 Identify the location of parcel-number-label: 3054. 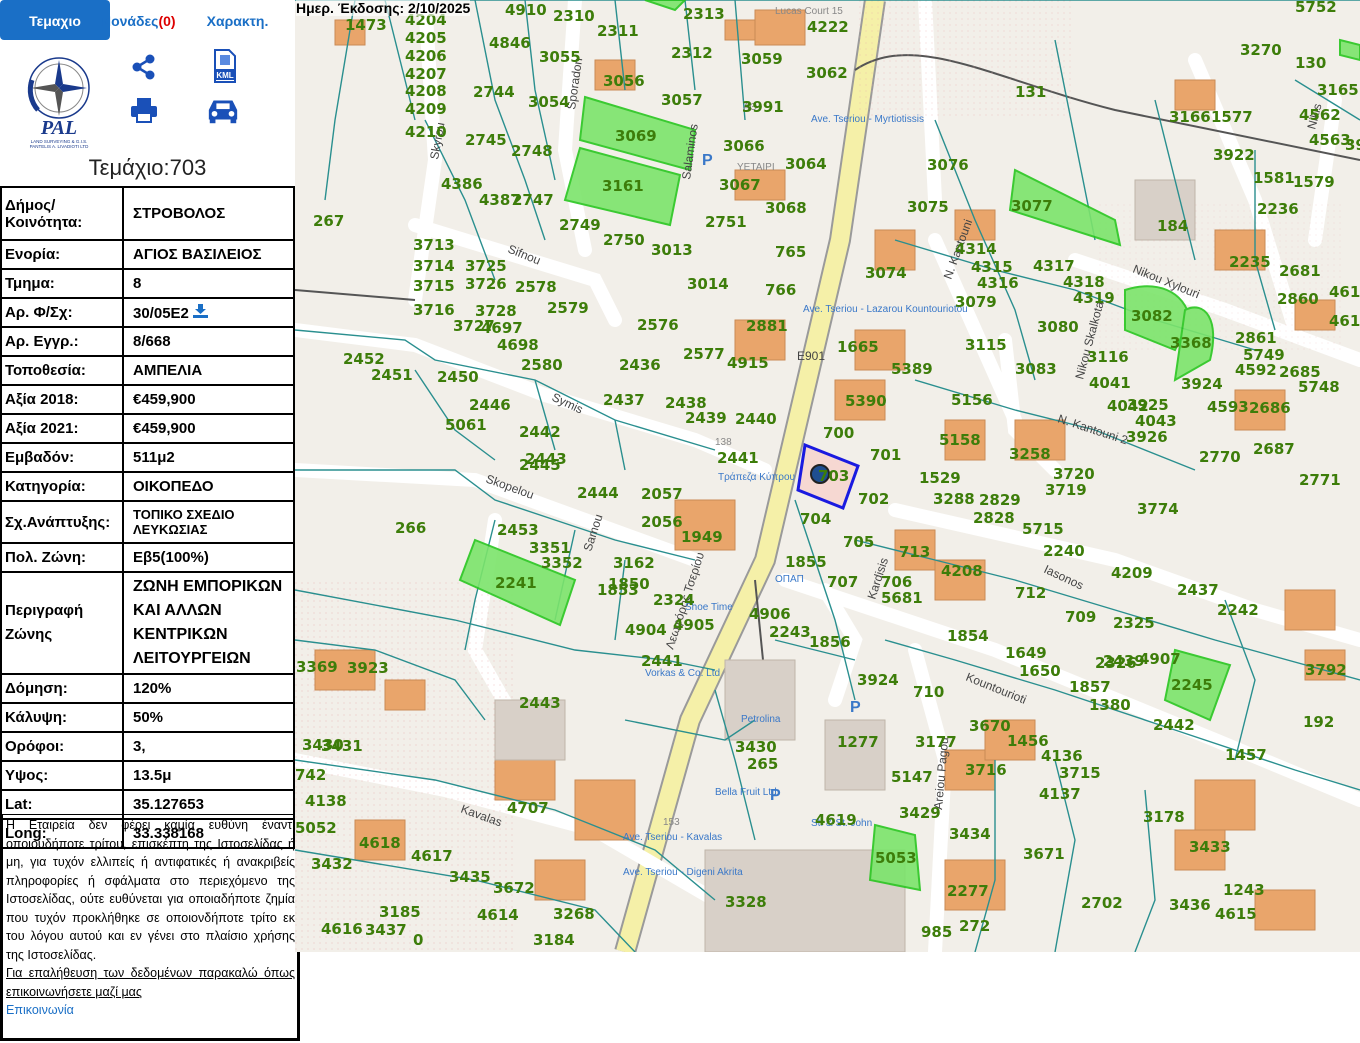
(549, 102).